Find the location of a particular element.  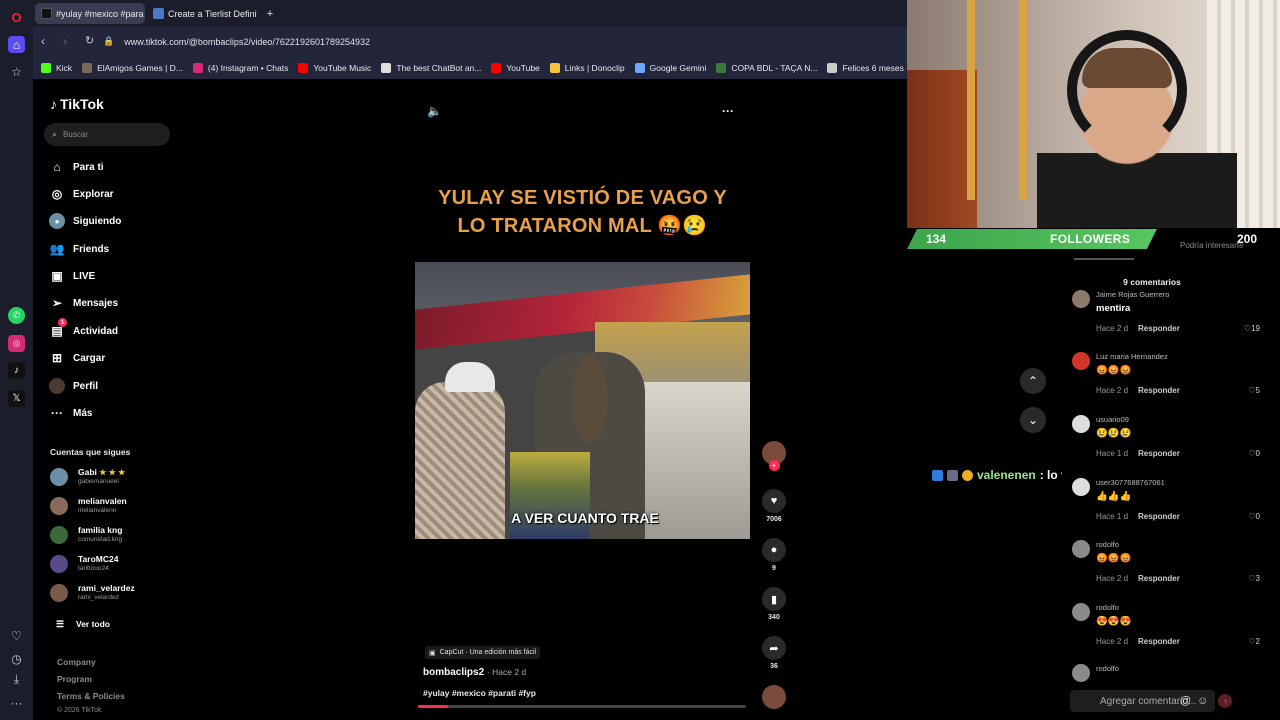

footer-company: Company is located at coordinates (76, 662).